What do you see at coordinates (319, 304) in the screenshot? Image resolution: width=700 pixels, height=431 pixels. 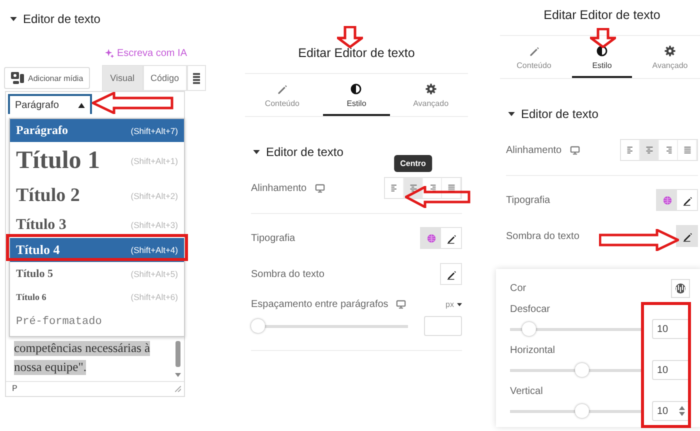 I see `row-label: Espaçamento entre parágrafos` at bounding box center [319, 304].